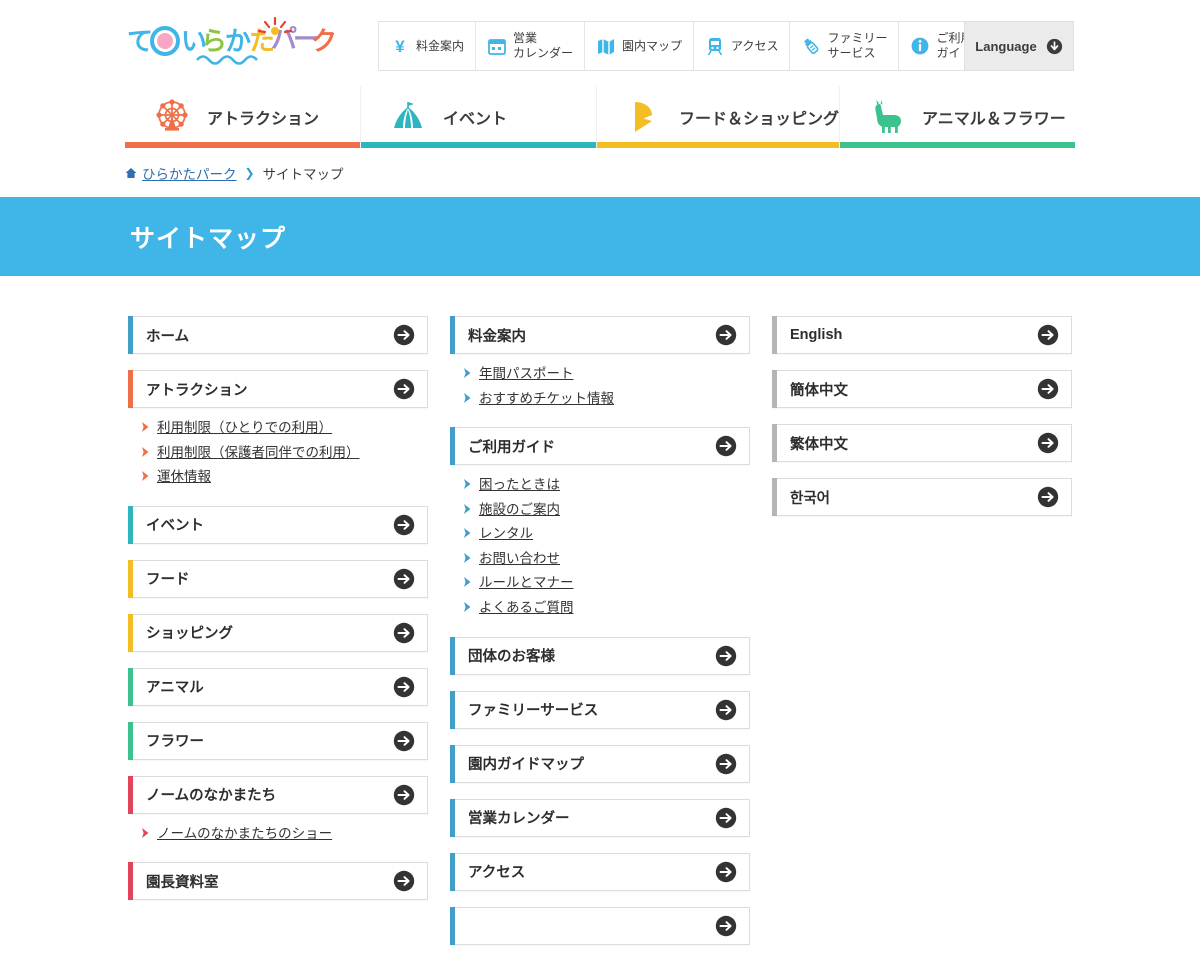  Describe the element at coordinates (922, 497) in the screenshot. I see `sitemap-link-box: 한국어` at that location.